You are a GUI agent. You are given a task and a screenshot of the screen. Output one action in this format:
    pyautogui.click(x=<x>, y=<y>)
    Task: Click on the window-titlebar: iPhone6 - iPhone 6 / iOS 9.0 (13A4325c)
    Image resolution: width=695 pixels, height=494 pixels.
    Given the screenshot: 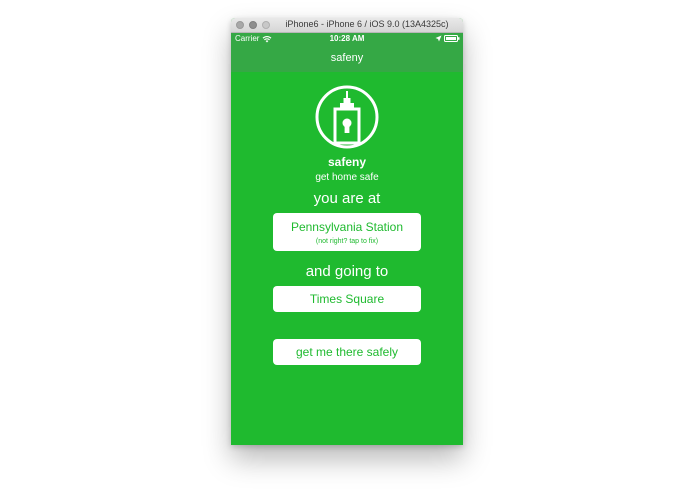 What is the action you would take?
    pyautogui.click(x=347, y=25)
    